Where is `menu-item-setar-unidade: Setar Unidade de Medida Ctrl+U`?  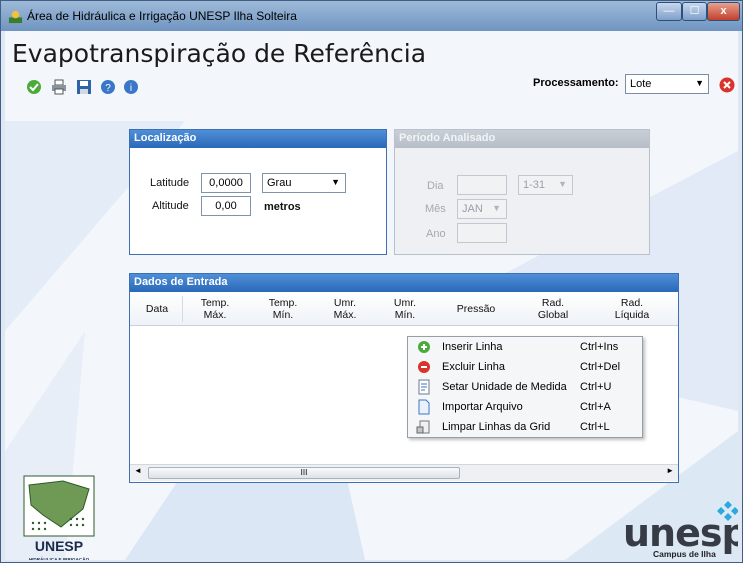
menu-item-setar-unidade: Setar Unidade de Medida Ctrl+U is located at coordinates (525, 387).